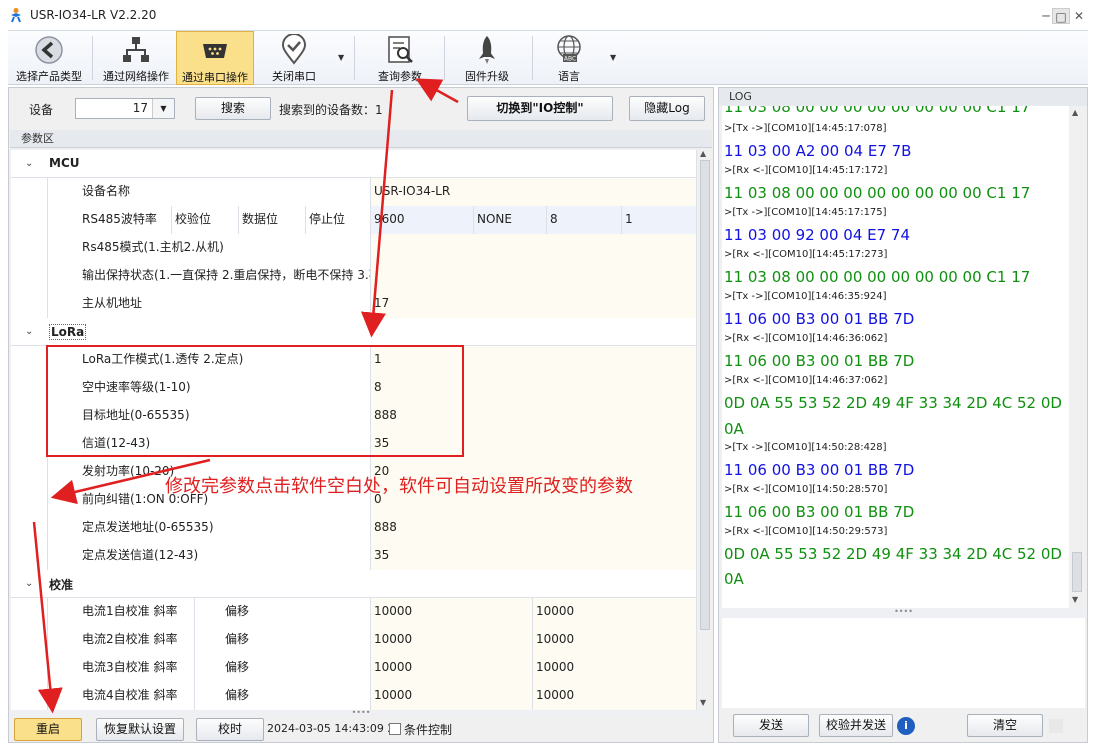 The height and width of the screenshot is (751, 1096). Describe the element at coordinates (353, 612) in the screenshot. I see `param-row-current1: 电流1自校准 斜率 偏移 10000 10000` at that location.